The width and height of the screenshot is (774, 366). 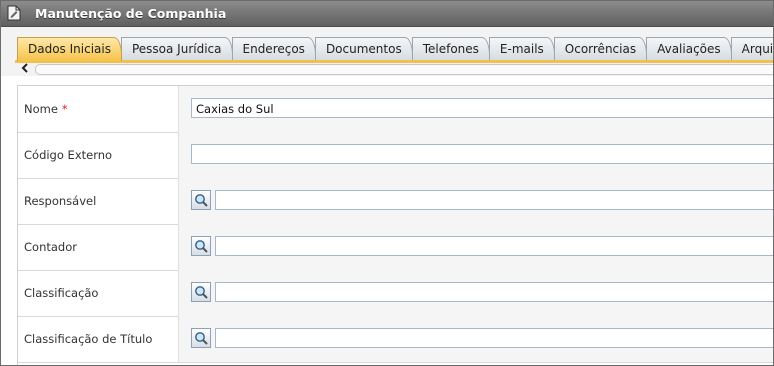 What do you see at coordinates (25, 69) in the screenshot?
I see `arrow-left-icon` at bounding box center [25, 69].